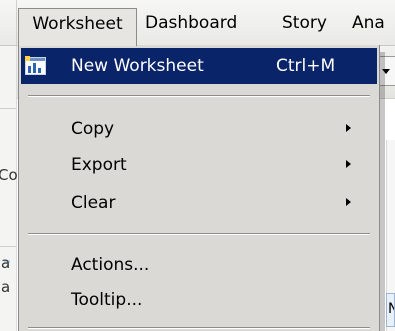  What do you see at coordinates (77, 24) in the screenshot?
I see `menu-worksheet-label: Worksheet` at bounding box center [77, 24].